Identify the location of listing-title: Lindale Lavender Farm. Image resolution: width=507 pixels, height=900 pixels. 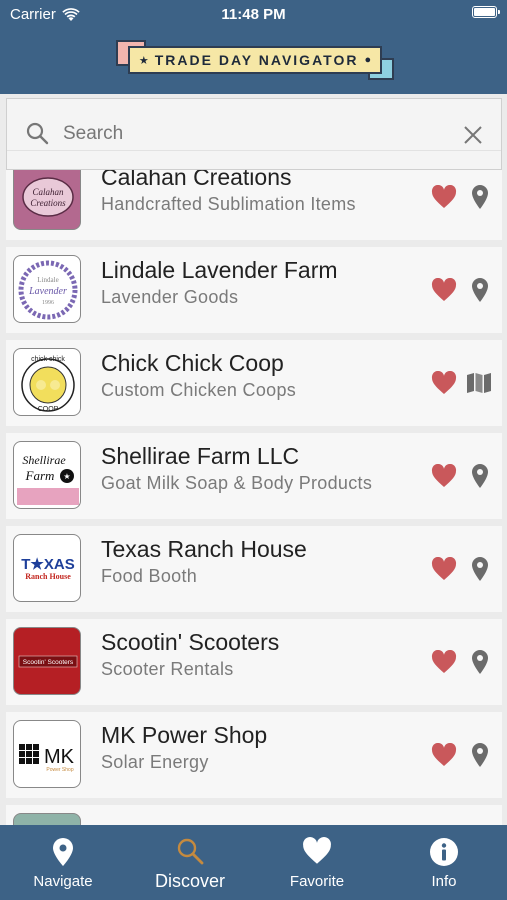
(219, 270).